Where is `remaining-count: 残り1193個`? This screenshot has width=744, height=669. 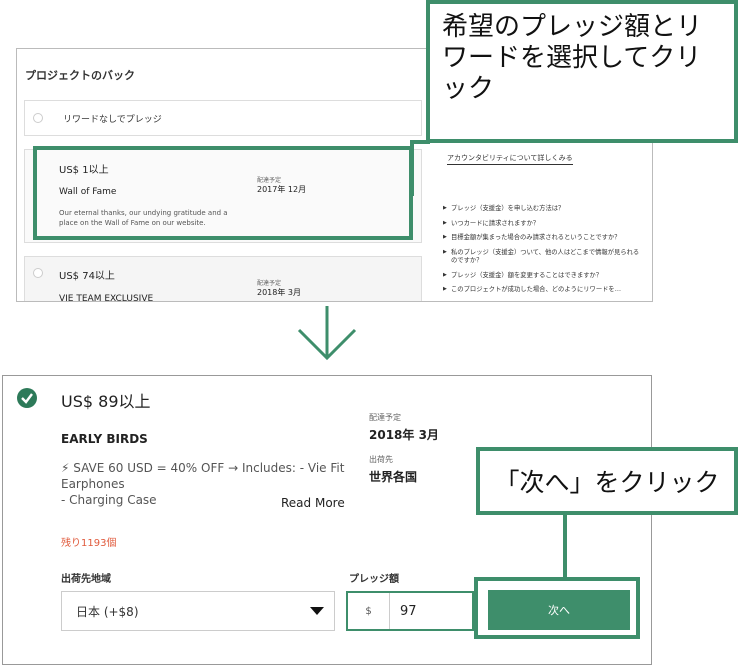
remaining-count: 残り1193個 is located at coordinates (89, 543).